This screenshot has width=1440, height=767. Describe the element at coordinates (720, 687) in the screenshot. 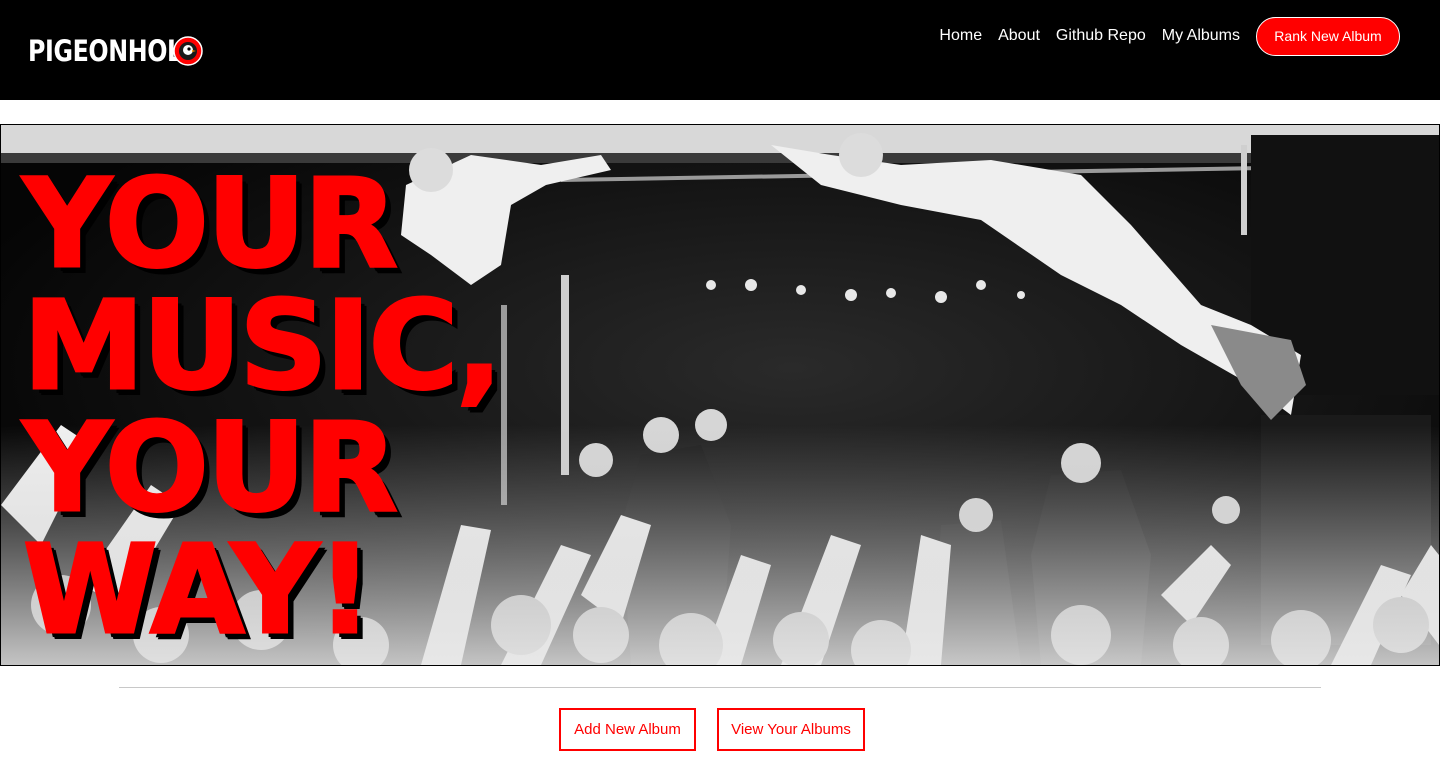

I see `divider` at that location.